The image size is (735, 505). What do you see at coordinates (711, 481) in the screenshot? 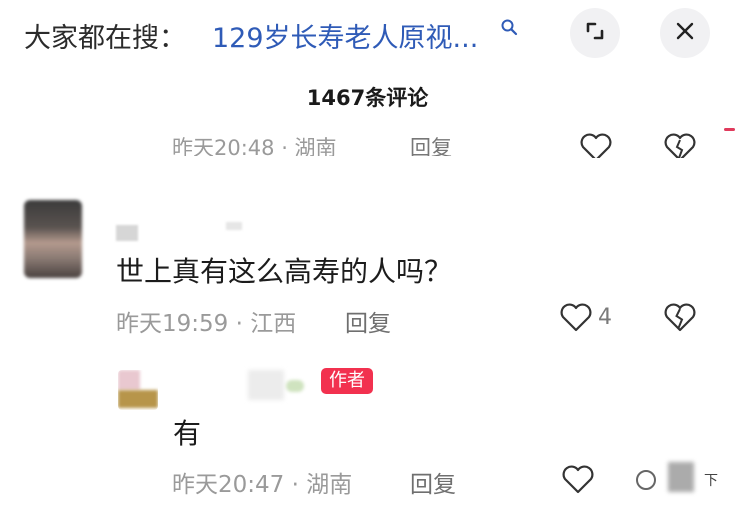
I see `watermark-text: 下` at bounding box center [711, 481].